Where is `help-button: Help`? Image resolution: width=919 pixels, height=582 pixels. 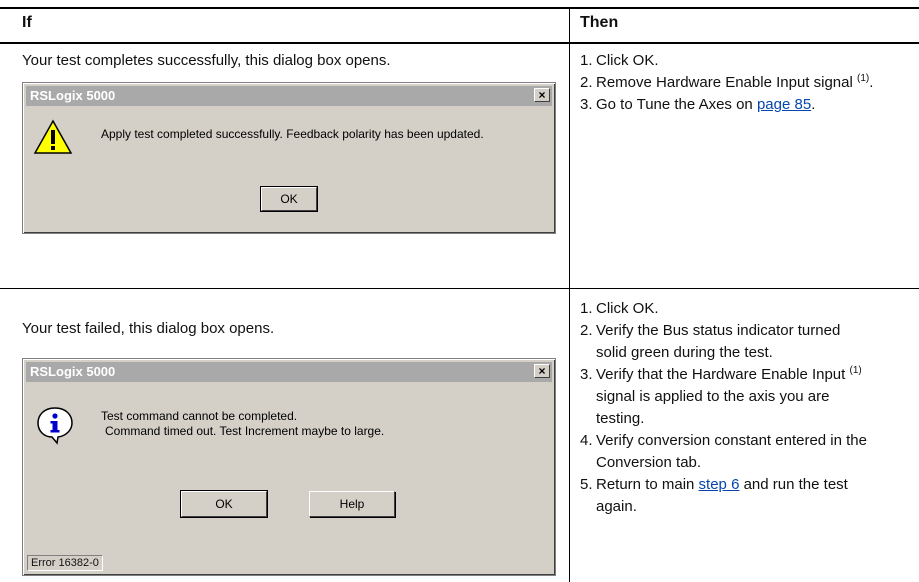 help-button: Help is located at coordinates (352, 504).